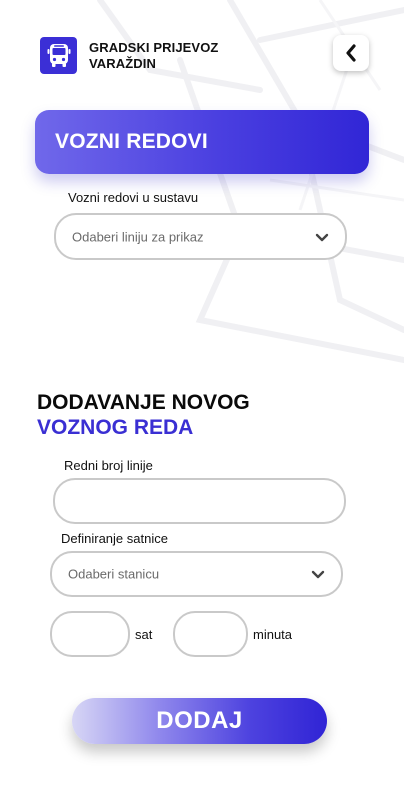 This screenshot has height=801, width=404. I want to click on add-button: DODAJ, so click(199, 721).